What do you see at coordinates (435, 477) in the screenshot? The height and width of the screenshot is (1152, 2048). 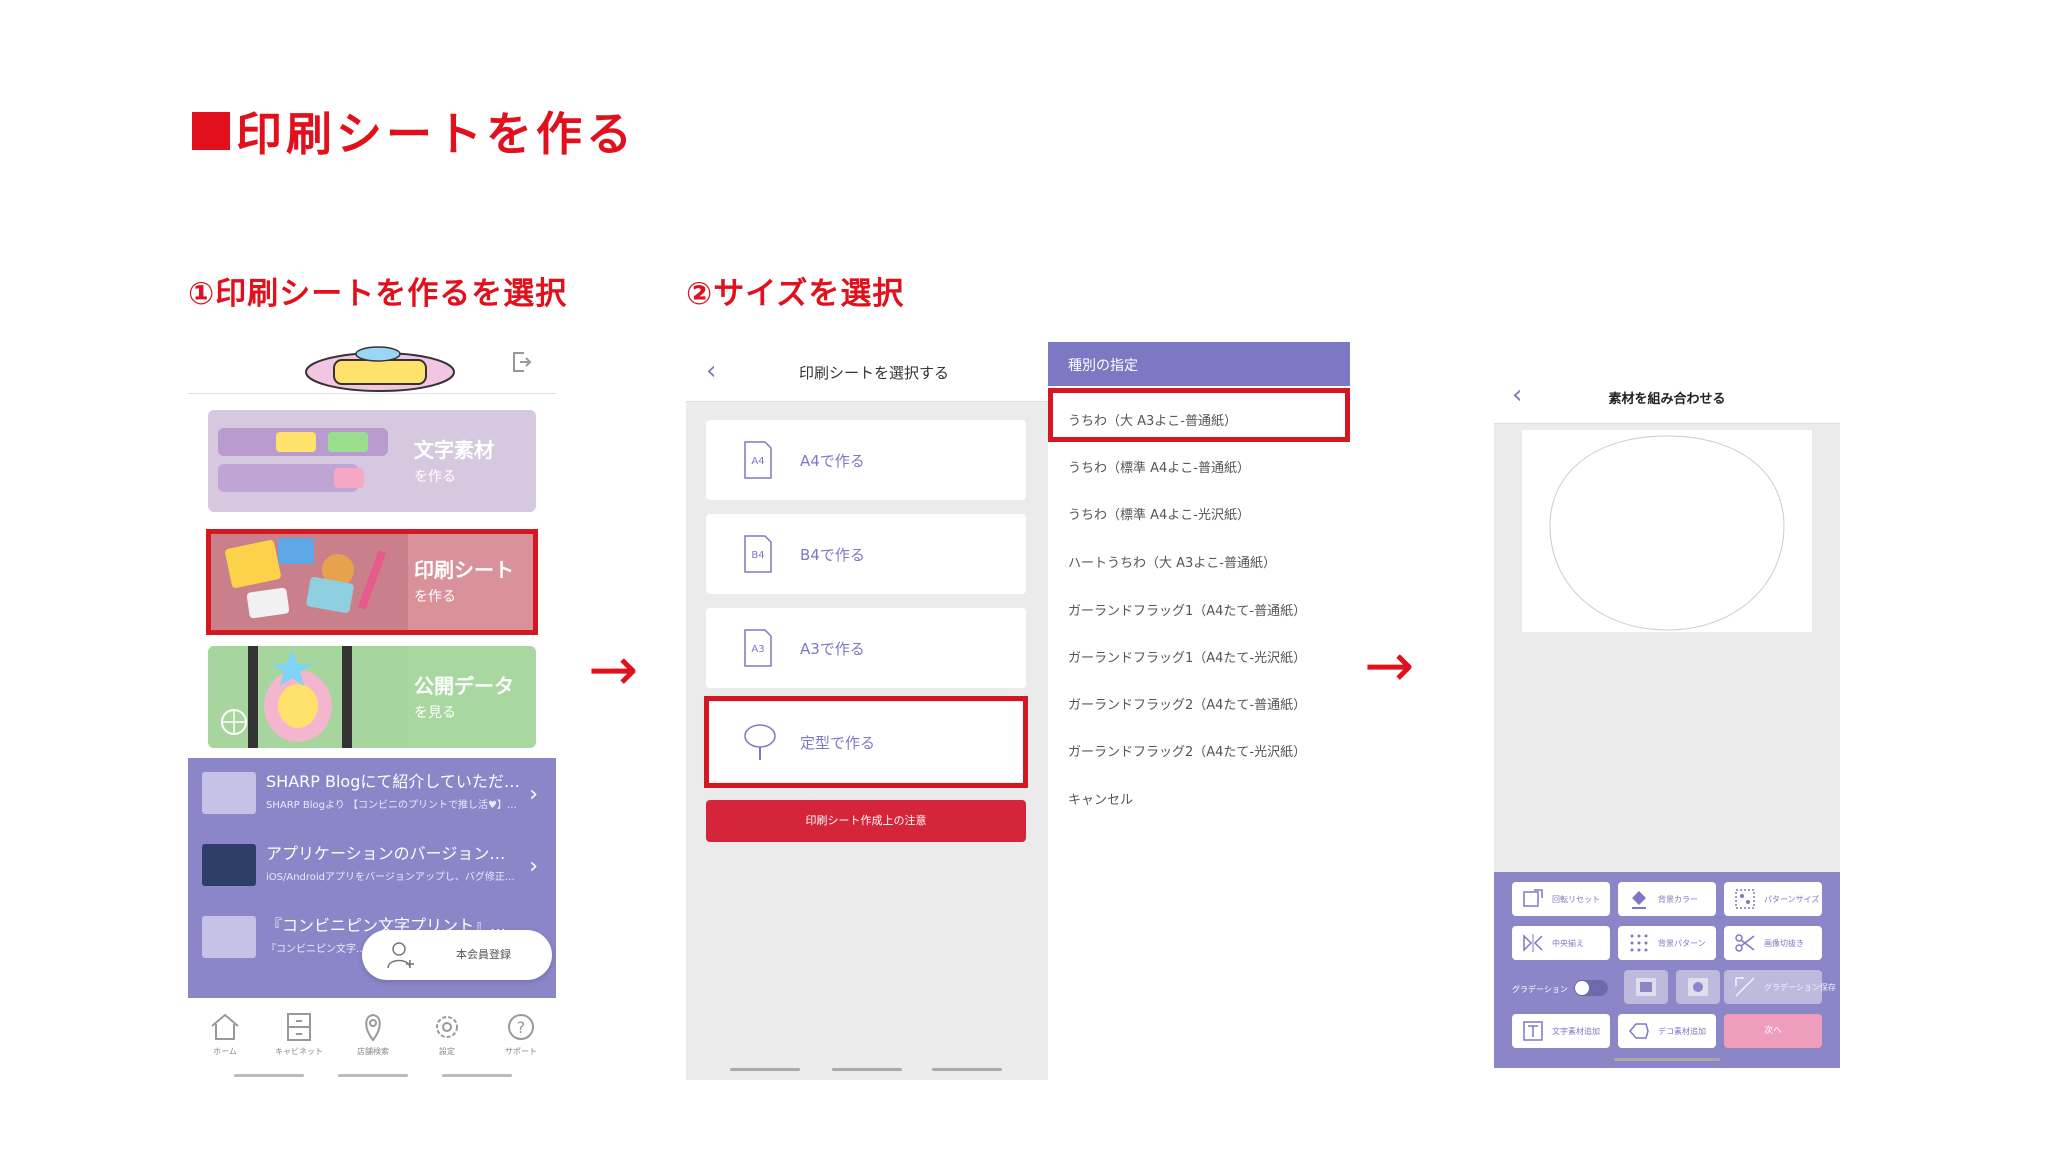 I see `card-subtitle: を作る` at bounding box center [435, 477].